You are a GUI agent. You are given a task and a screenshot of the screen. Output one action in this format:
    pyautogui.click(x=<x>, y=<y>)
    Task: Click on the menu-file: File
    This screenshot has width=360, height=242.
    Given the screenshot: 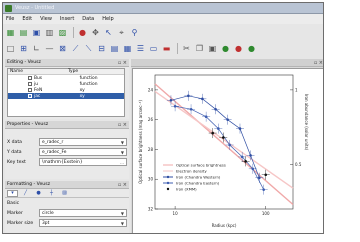 What is the action you would take?
    pyautogui.click(x=10, y=19)
    